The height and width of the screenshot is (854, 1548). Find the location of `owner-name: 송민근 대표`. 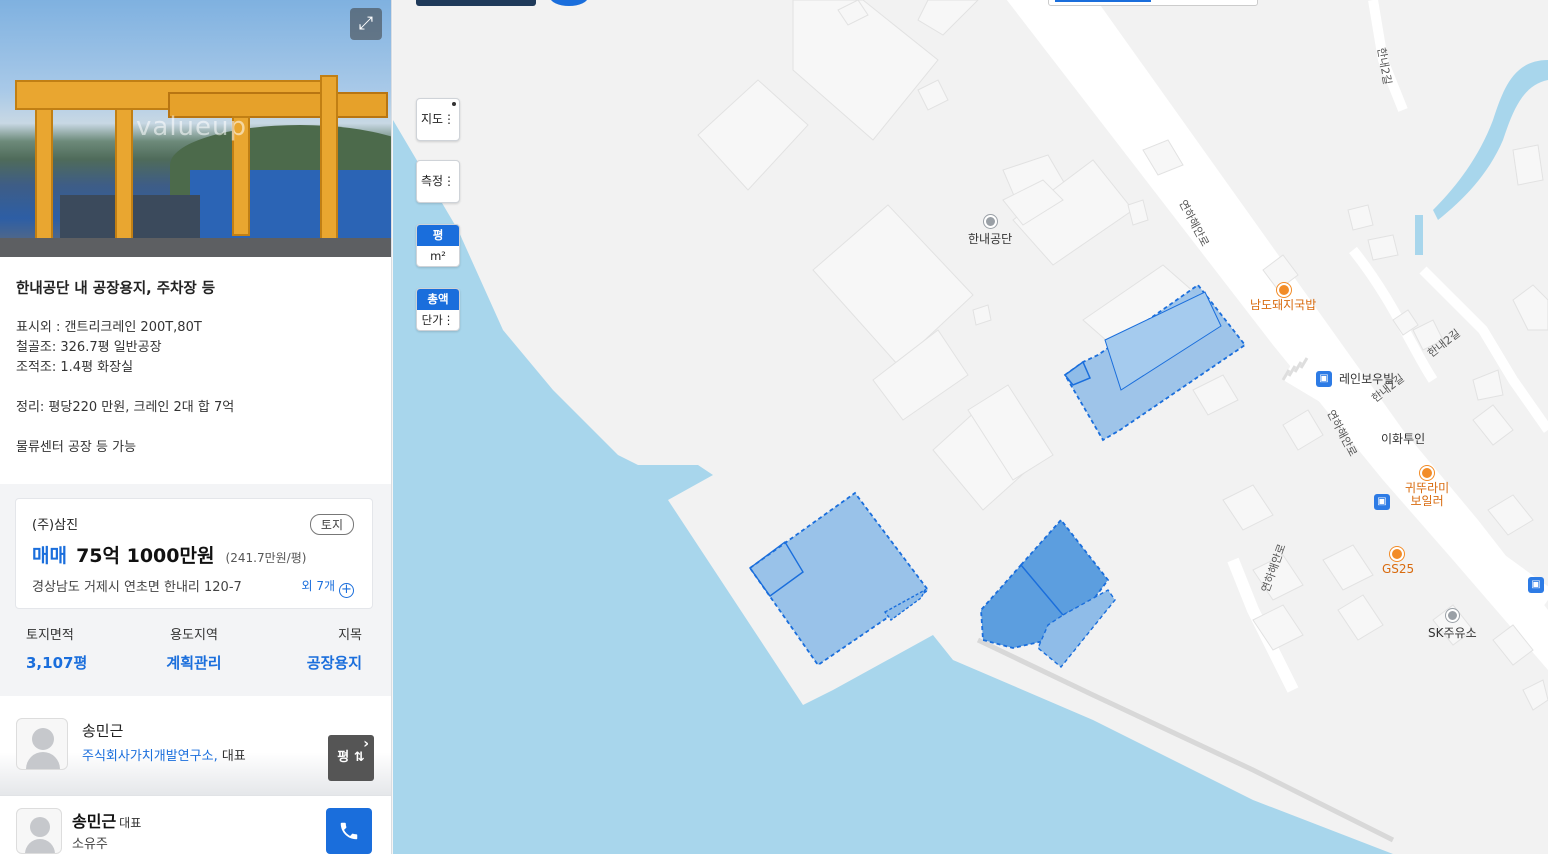

owner-name: 송민근 대표 is located at coordinates (106, 820).